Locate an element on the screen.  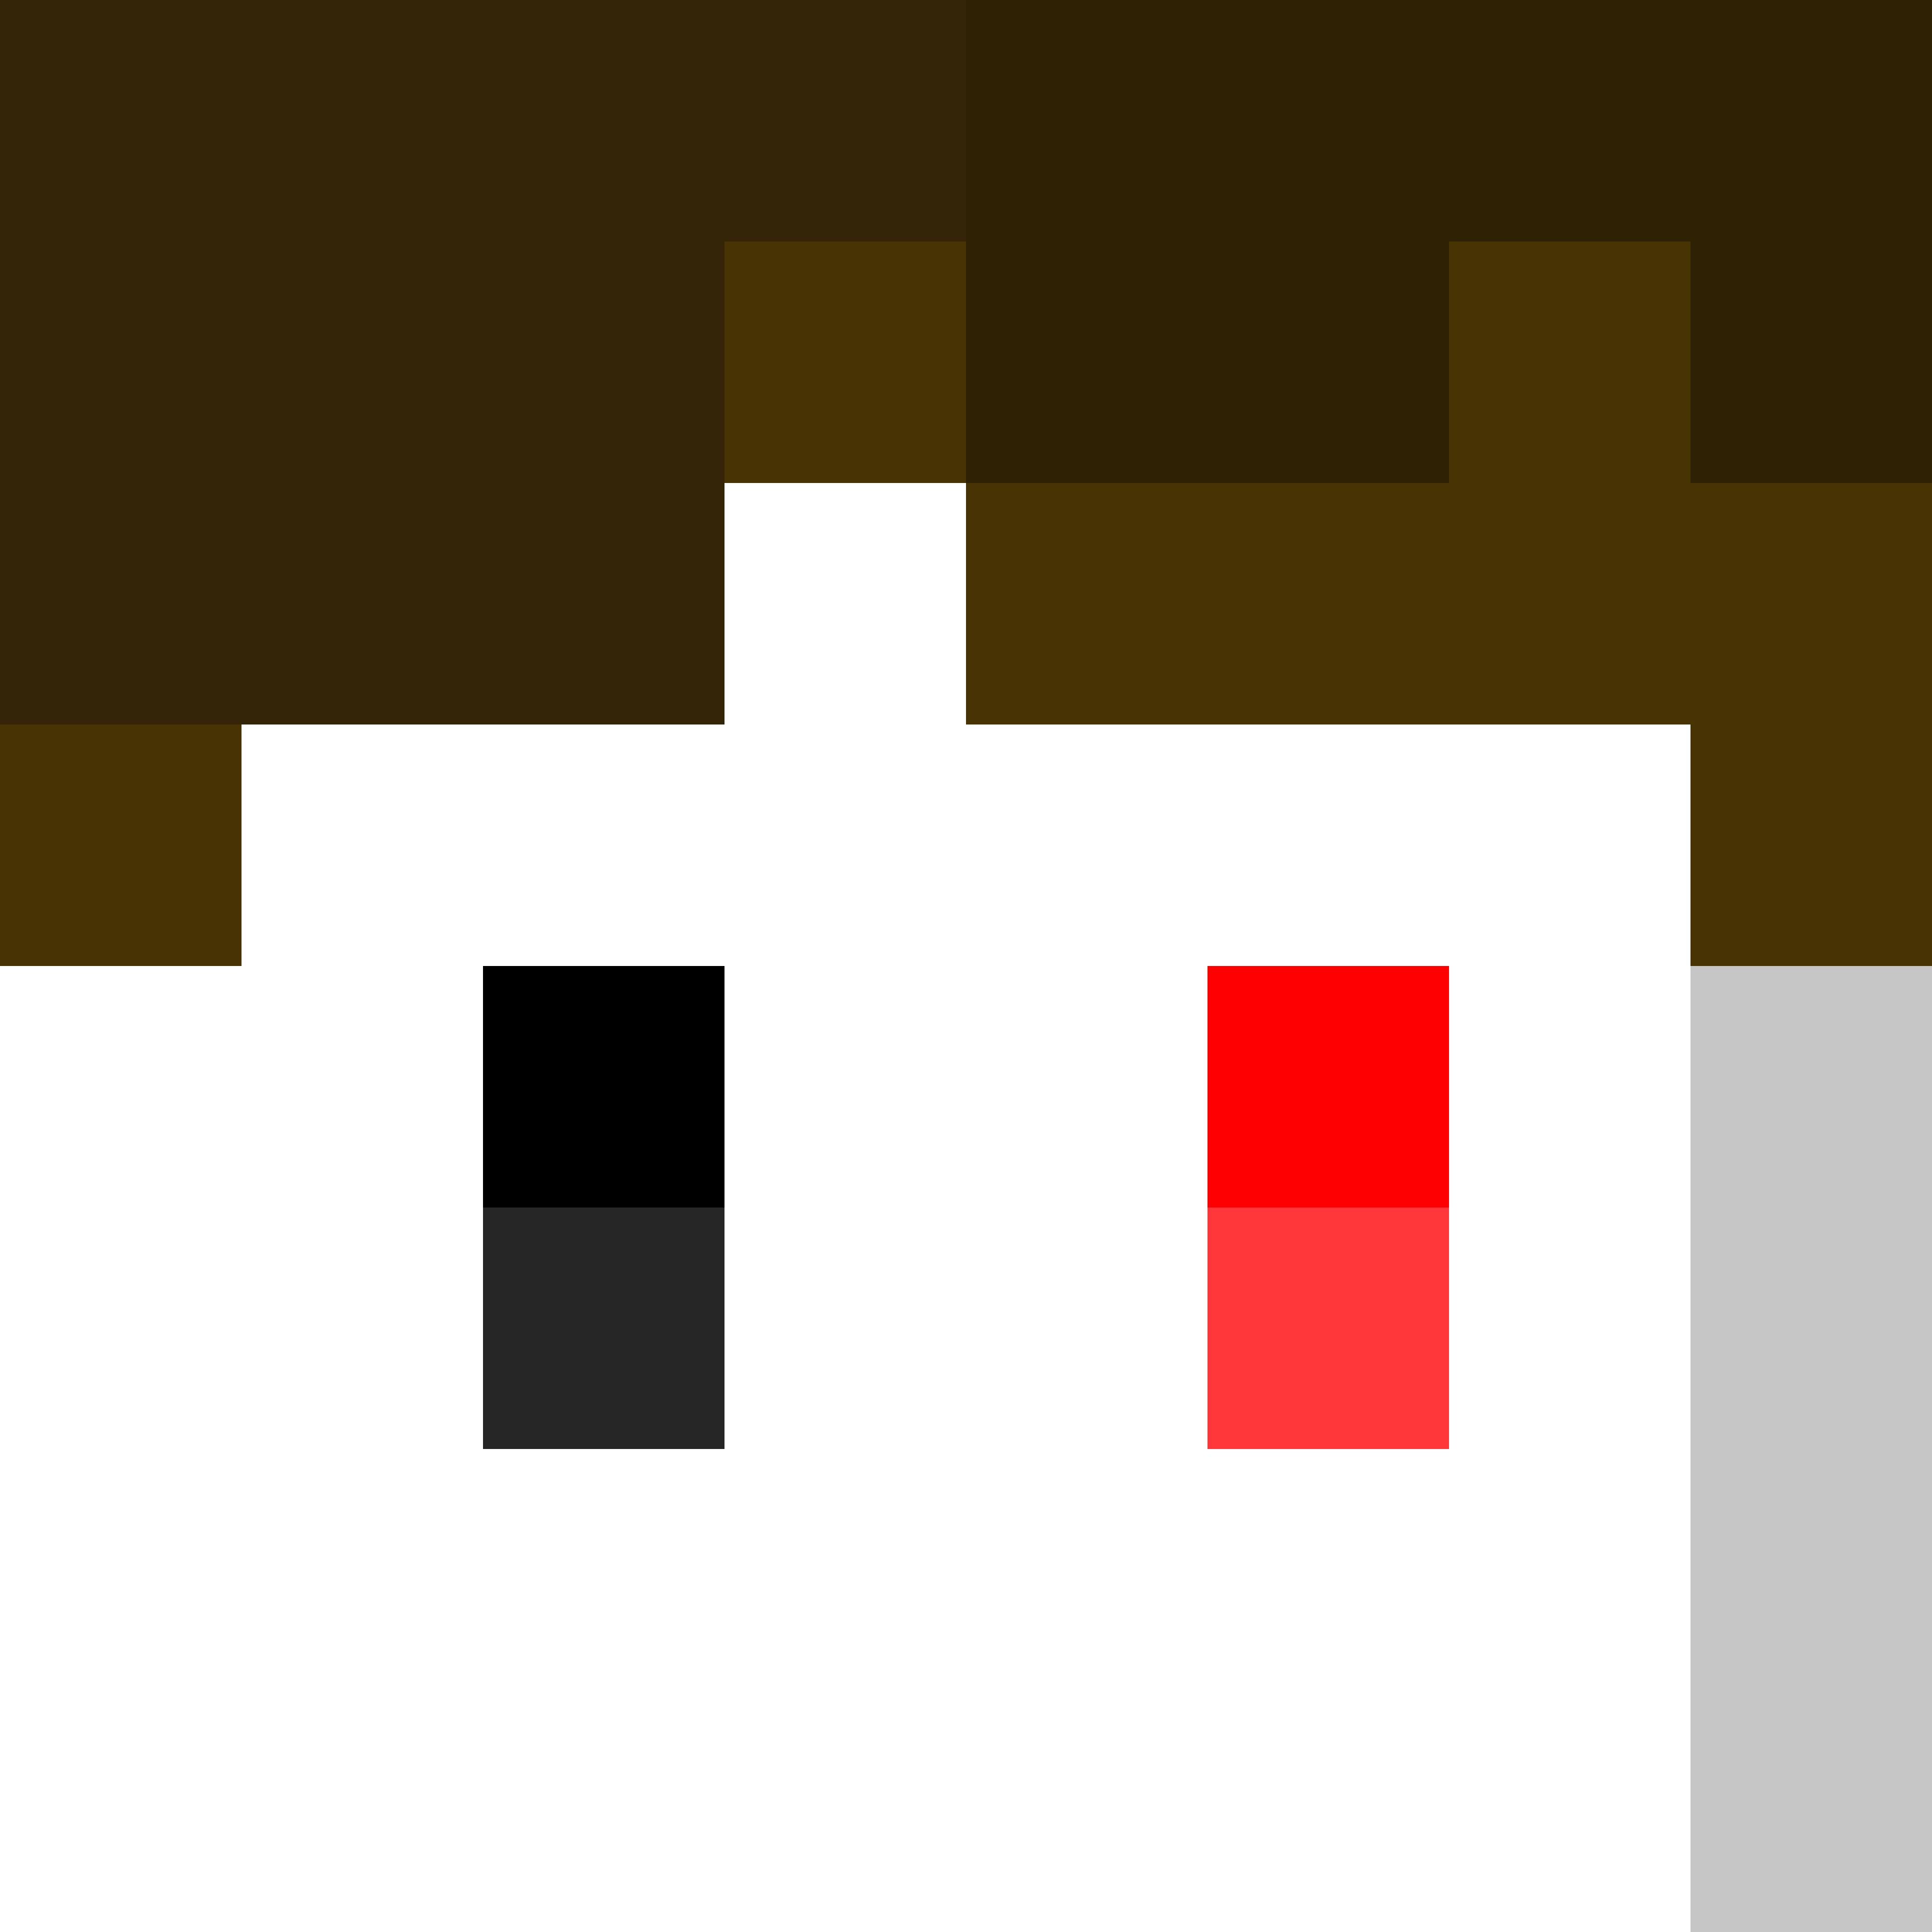
pixel-right-eye-bottom is located at coordinates (1328, 1328).